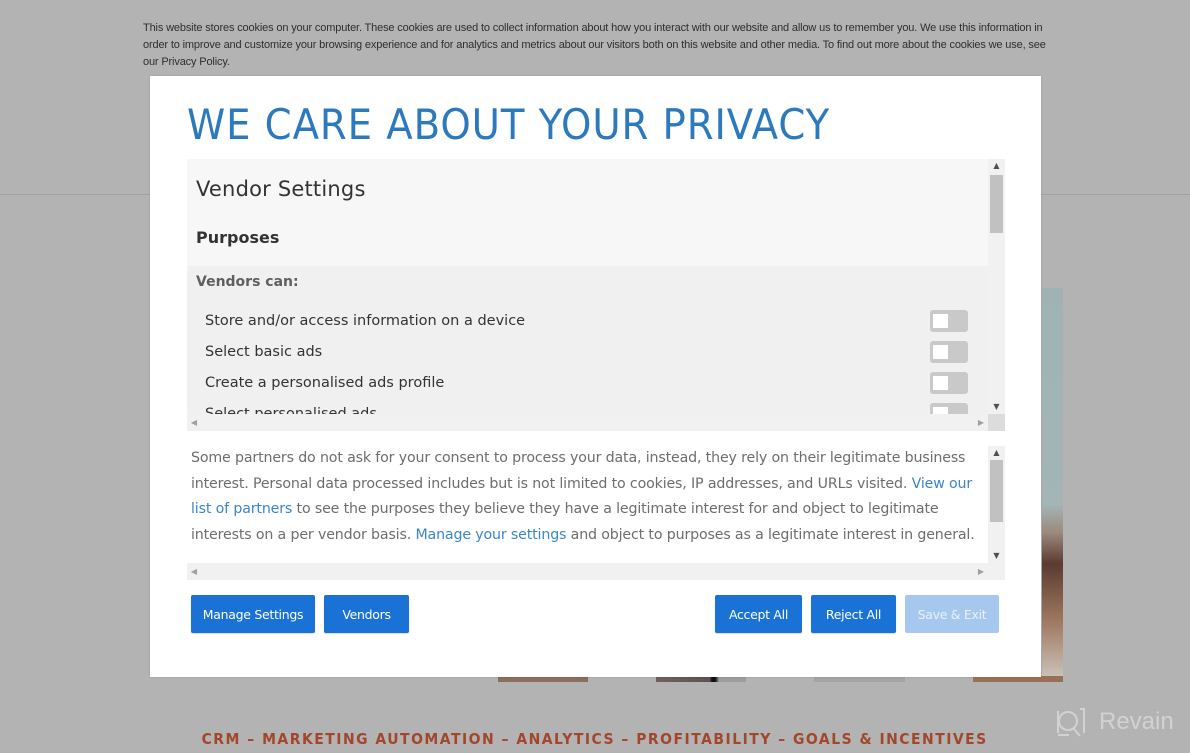 This screenshot has height=753, width=1190. What do you see at coordinates (490, 535) in the screenshot?
I see `manage-settings-link: Manage your settings` at bounding box center [490, 535].